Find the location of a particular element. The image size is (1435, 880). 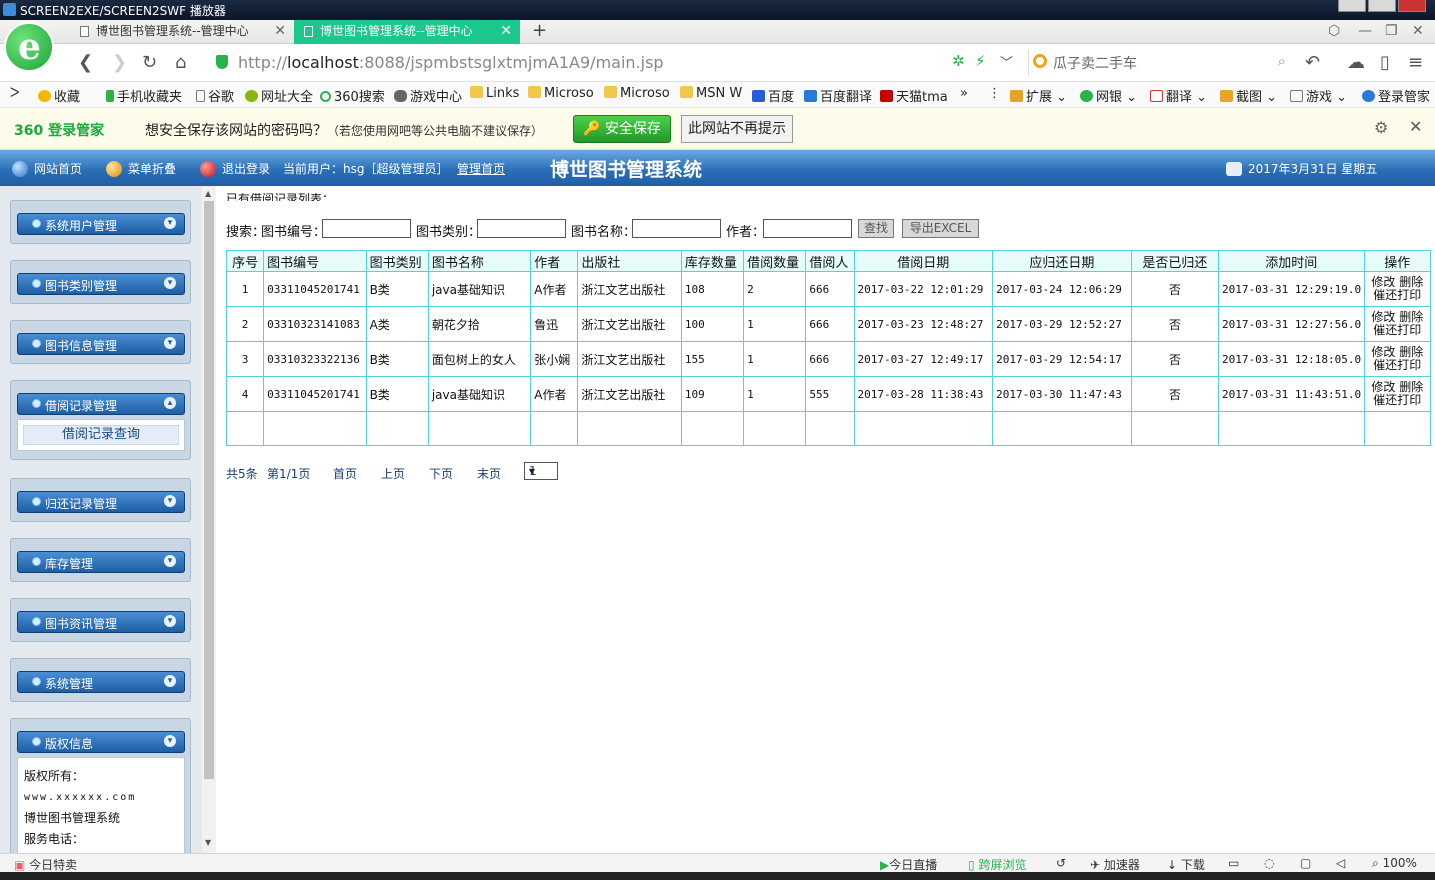

book-no-input is located at coordinates (366, 228).